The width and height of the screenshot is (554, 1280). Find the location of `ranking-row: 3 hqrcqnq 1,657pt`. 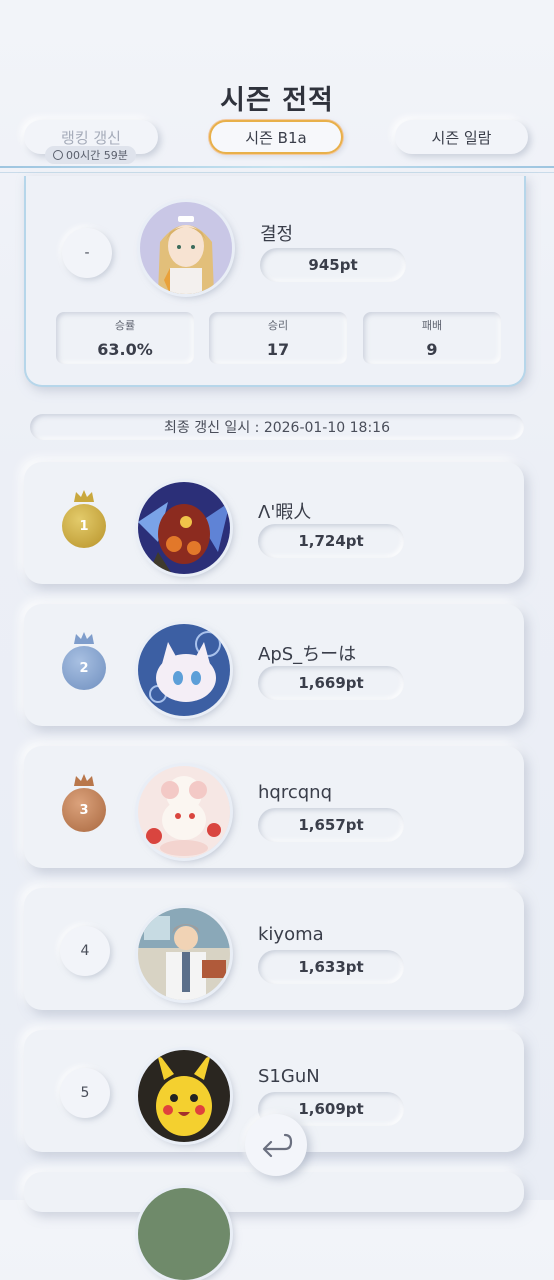

ranking-row: 3 hqrcqnq 1,657pt is located at coordinates (274, 807).